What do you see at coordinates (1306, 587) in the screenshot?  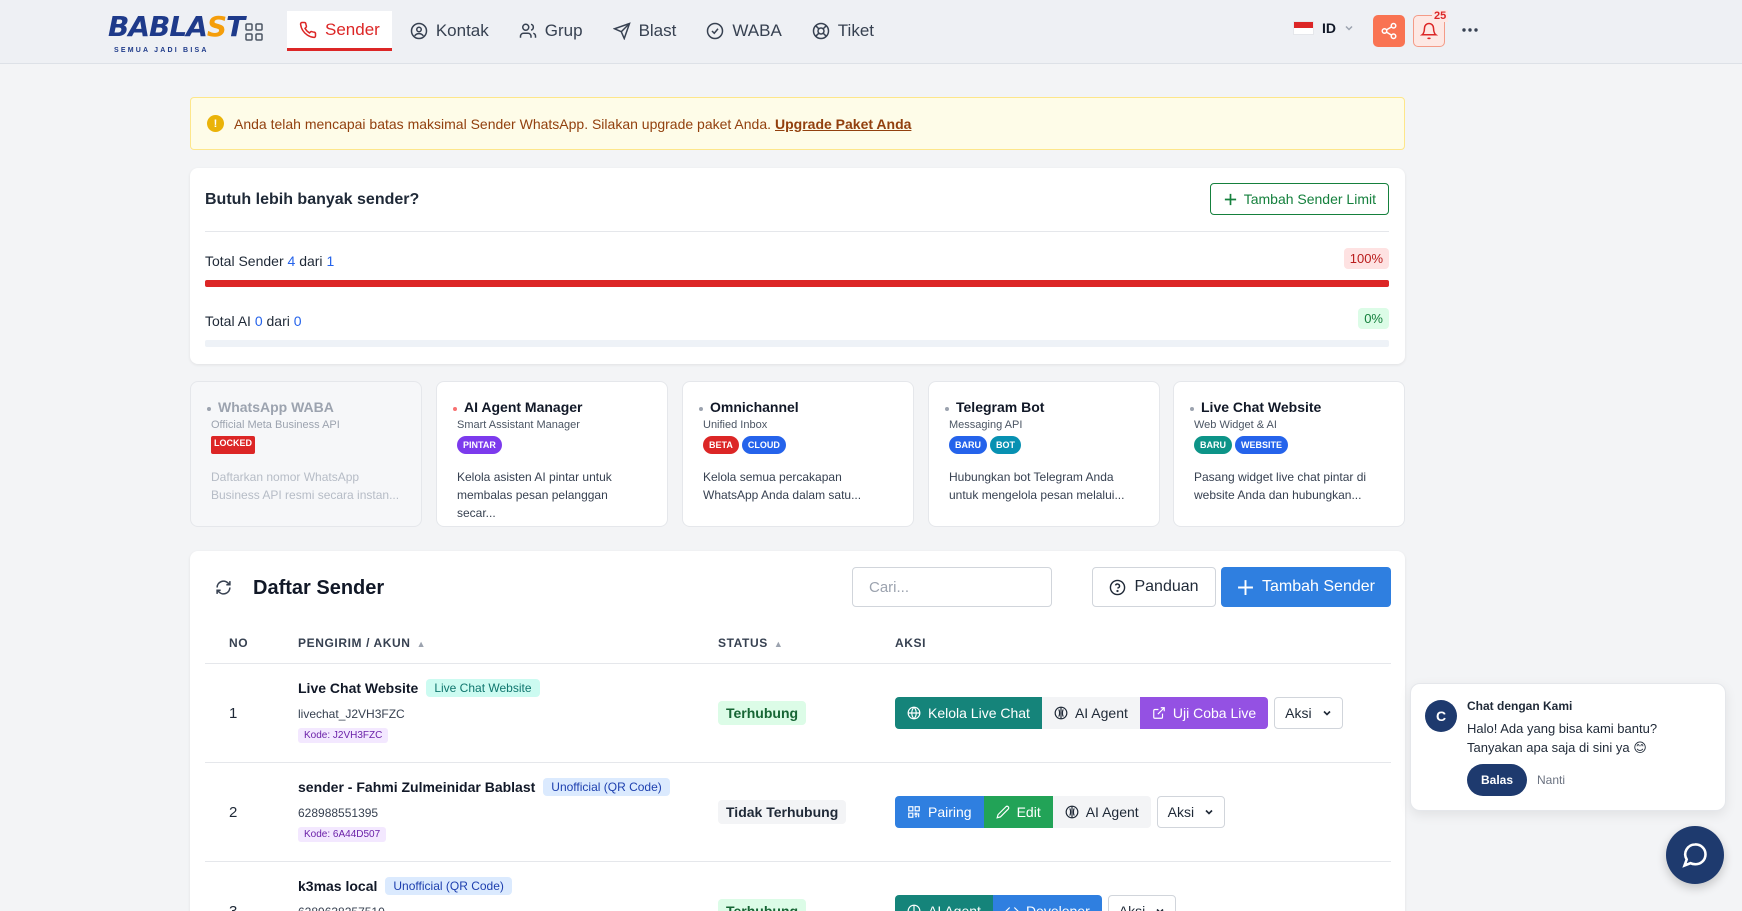 I see `add-sender-button: Tambah Sender` at bounding box center [1306, 587].